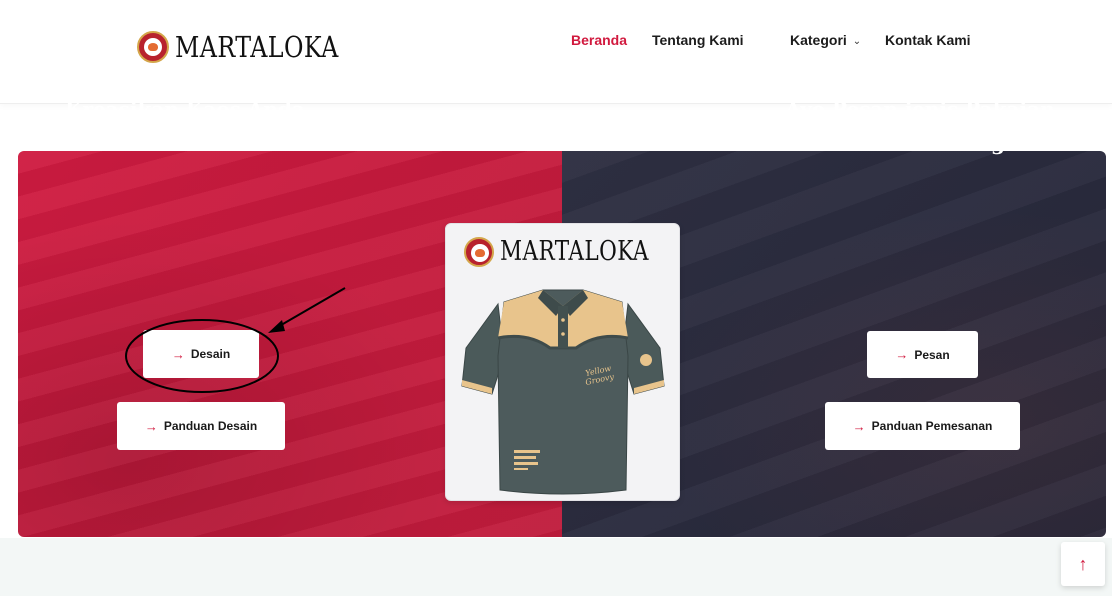 The width and height of the screenshot is (1112, 596). I want to click on next-section, so click(556, 567).